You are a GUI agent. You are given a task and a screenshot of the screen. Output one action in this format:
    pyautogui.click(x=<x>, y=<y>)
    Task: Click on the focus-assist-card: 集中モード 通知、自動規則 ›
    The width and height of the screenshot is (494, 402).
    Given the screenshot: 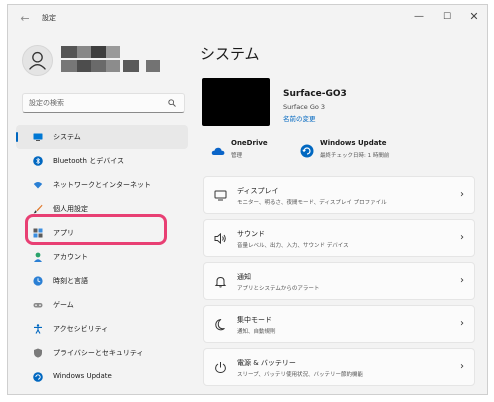 What is the action you would take?
    pyautogui.click(x=339, y=324)
    